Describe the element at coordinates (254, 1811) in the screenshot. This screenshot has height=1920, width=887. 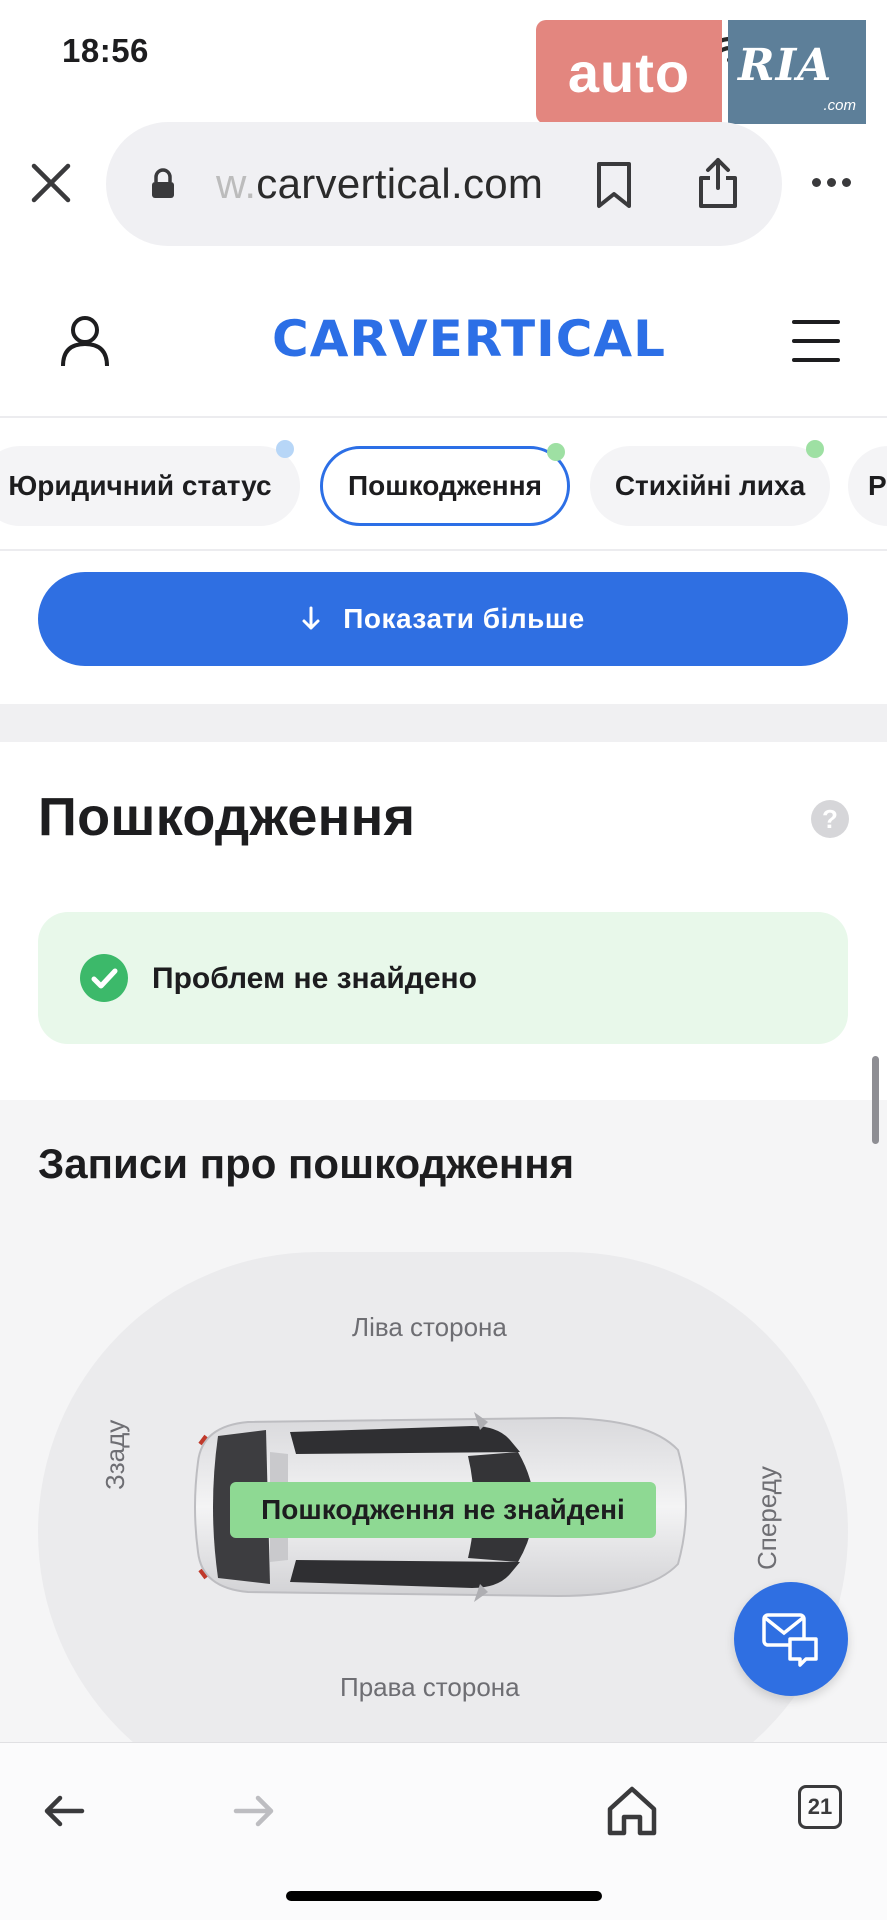
I see `forward-icon` at that location.